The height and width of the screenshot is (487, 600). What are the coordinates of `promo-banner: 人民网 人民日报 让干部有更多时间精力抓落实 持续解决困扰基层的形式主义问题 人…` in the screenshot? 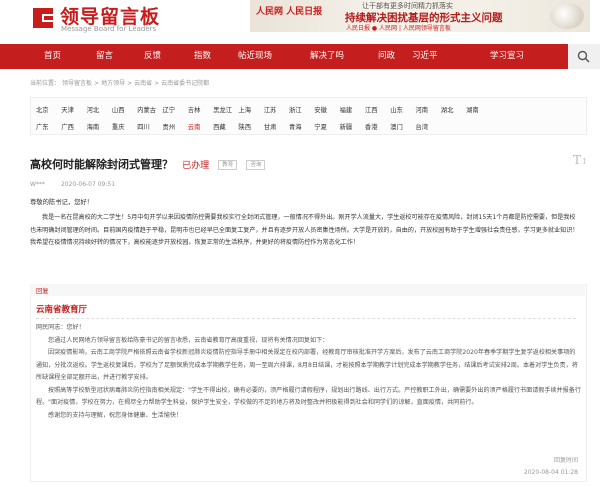 It's located at (420, 16).